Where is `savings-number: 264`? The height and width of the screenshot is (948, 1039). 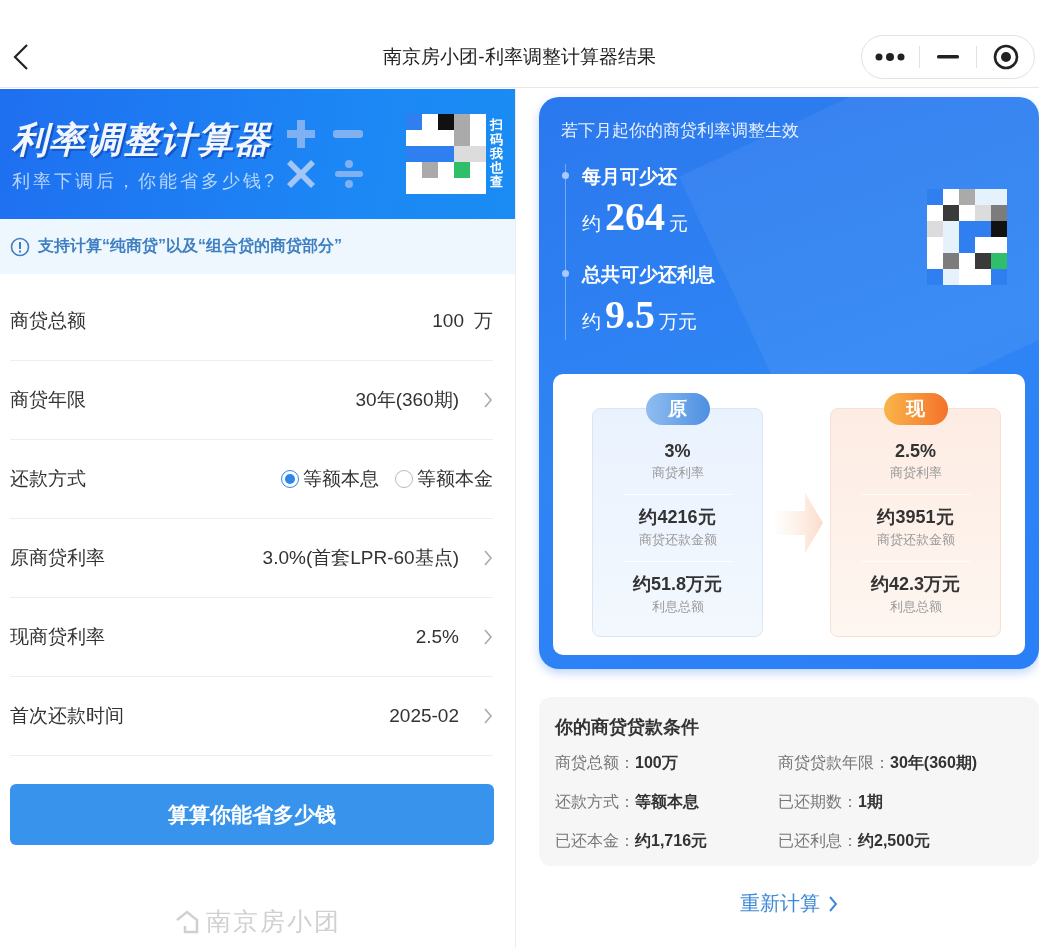 savings-number: 264 is located at coordinates (635, 217).